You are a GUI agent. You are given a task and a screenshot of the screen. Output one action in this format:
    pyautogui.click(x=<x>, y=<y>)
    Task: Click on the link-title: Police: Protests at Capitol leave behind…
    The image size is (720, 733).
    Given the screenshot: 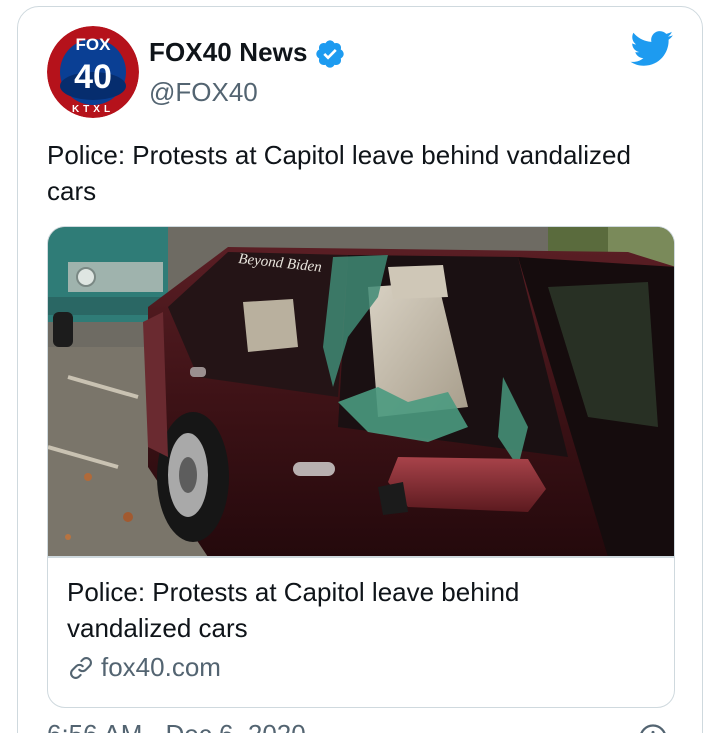 What is the action you would take?
    pyautogui.click(x=347, y=610)
    